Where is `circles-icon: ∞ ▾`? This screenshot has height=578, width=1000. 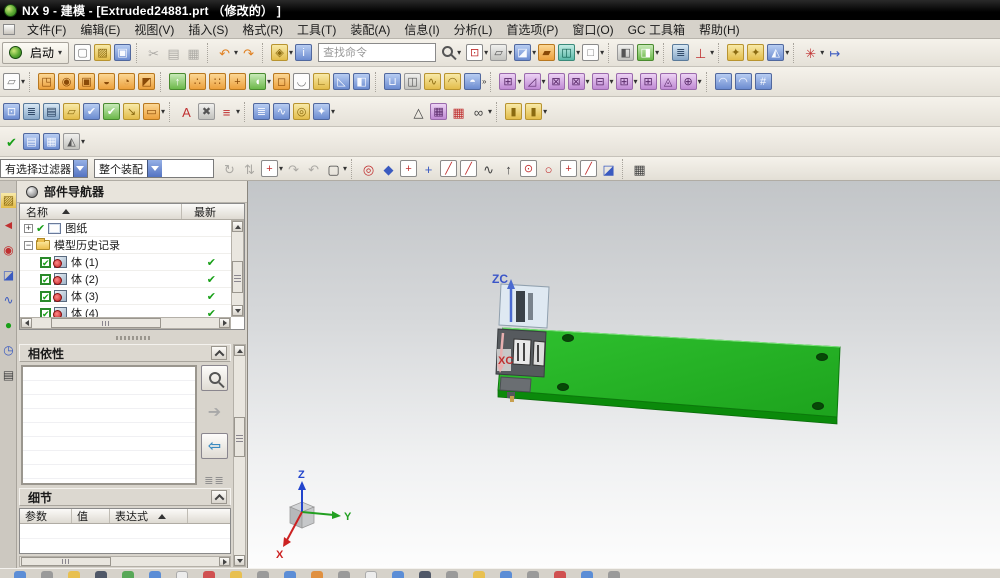 circles-icon: ∞ ▾ is located at coordinates (481, 111).